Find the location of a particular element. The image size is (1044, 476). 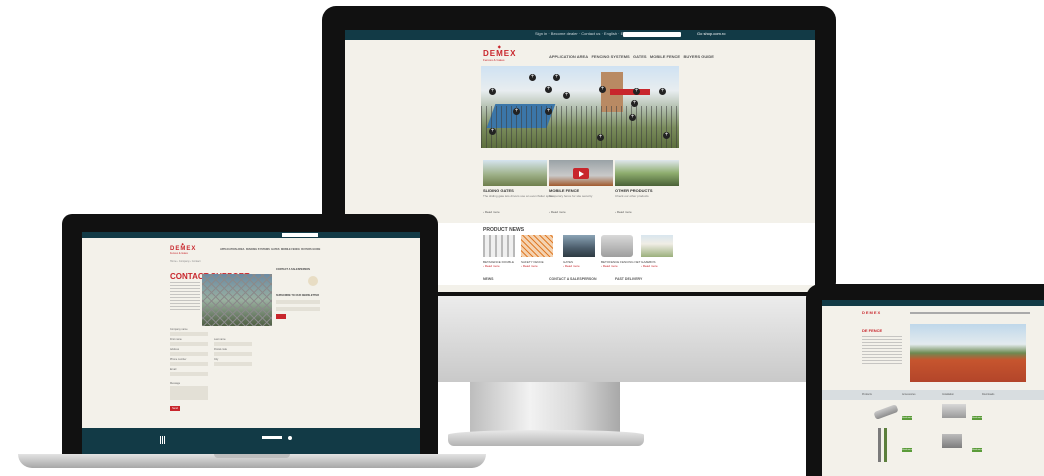

address-input is located at coordinates (189, 354).